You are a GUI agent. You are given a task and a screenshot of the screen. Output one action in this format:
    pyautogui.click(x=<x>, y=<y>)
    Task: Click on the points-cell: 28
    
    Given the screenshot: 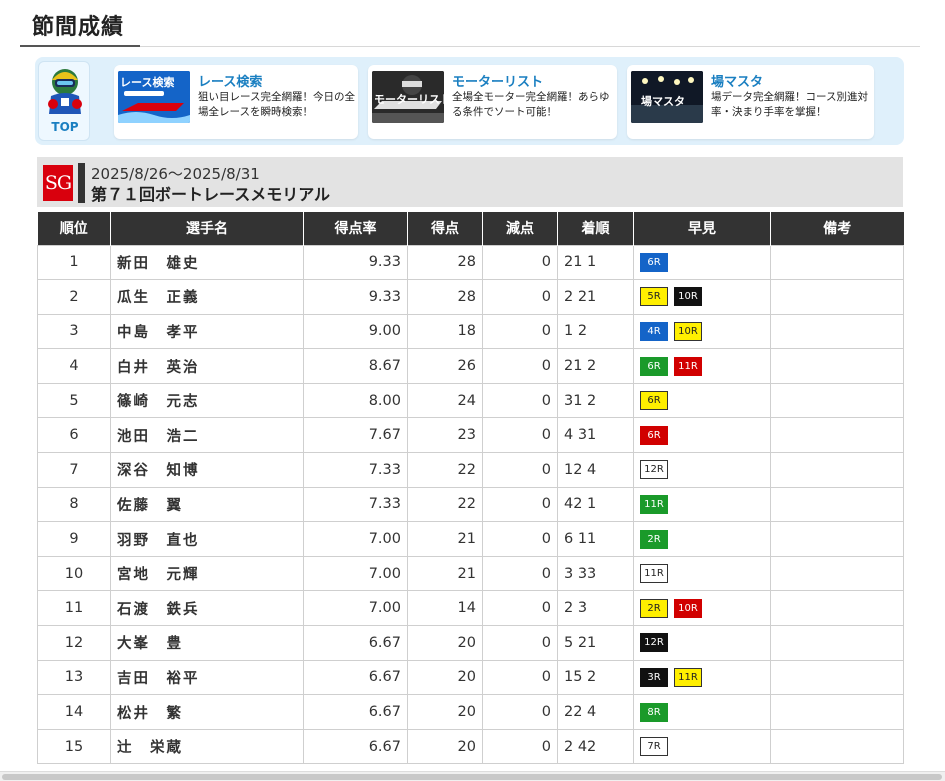 What is the action you would take?
    pyautogui.click(x=445, y=262)
    